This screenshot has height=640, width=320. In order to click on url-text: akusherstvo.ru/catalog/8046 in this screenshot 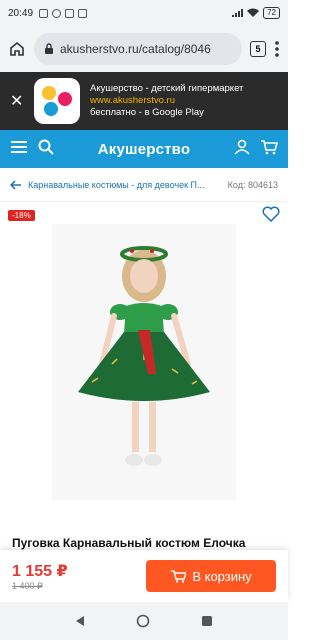, I will do `click(135, 49)`.